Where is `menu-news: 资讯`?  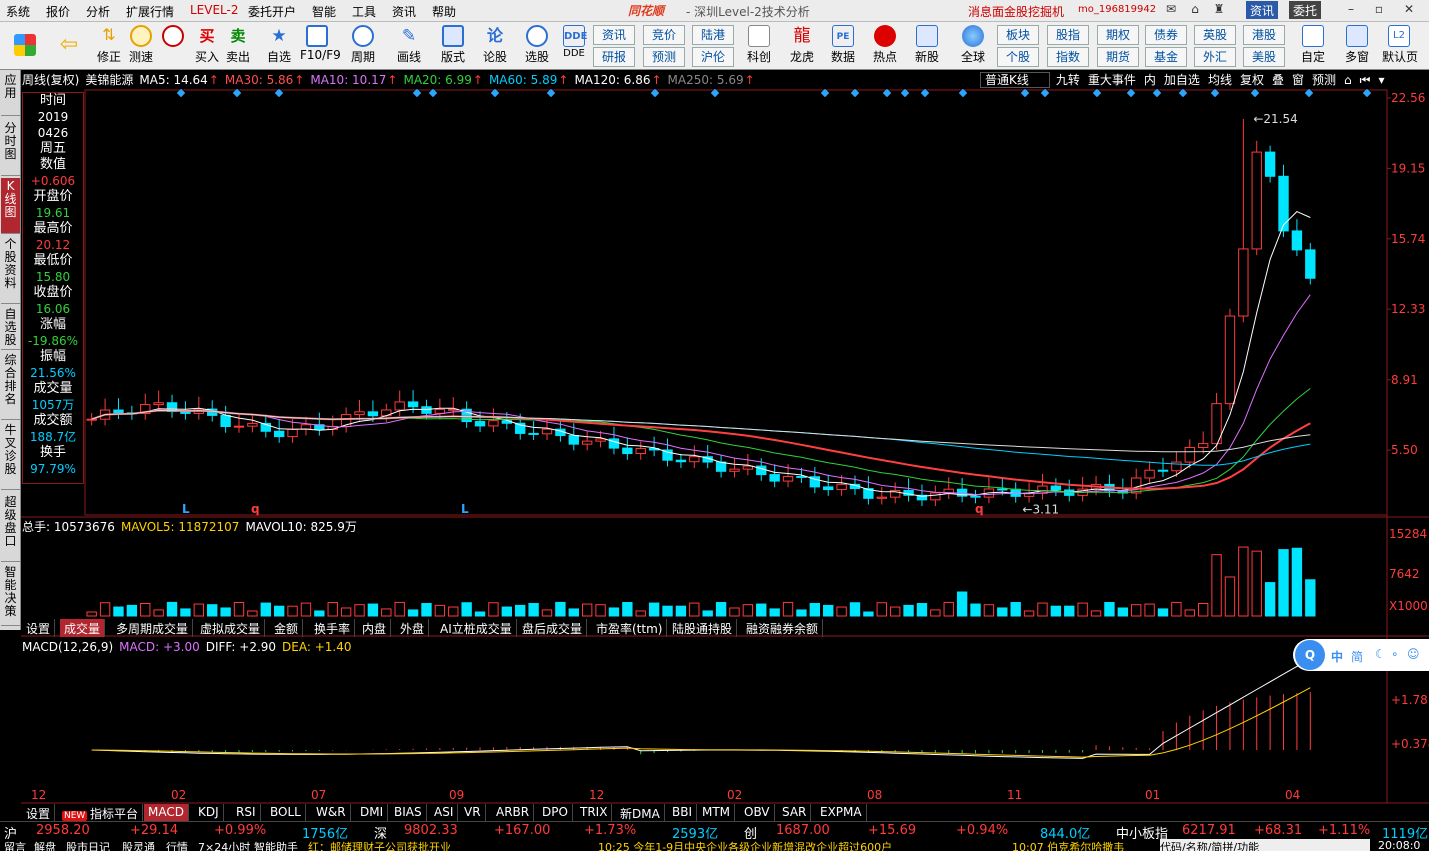 menu-news: 资讯 is located at coordinates (404, 11).